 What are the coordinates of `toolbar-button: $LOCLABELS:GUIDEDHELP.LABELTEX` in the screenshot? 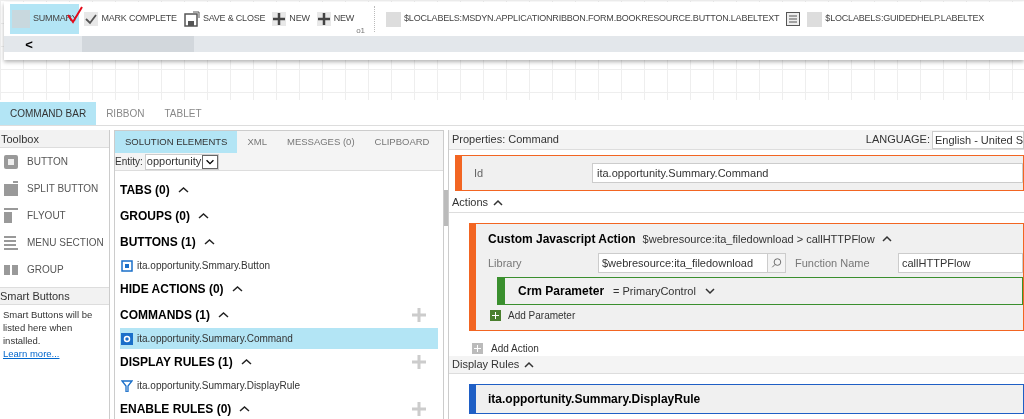 It's located at (896, 19).